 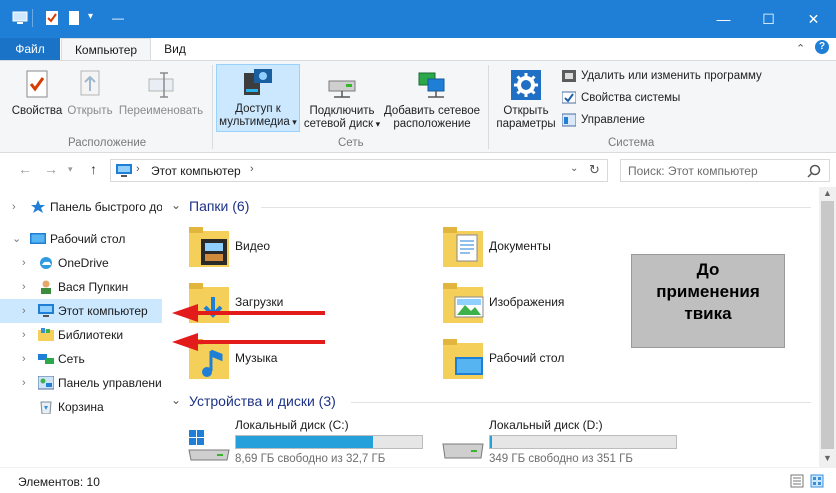 What do you see at coordinates (569, 97) in the screenshot?
I see `system-properties-icon` at bounding box center [569, 97].